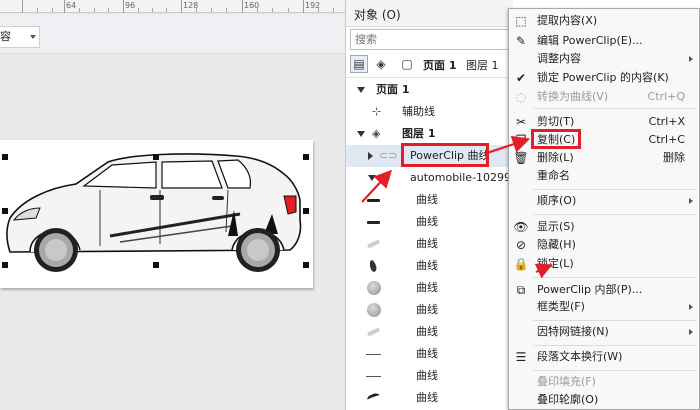 This screenshot has height=410, width=700. I want to click on current-page-label: 页面 1, so click(440, 65).